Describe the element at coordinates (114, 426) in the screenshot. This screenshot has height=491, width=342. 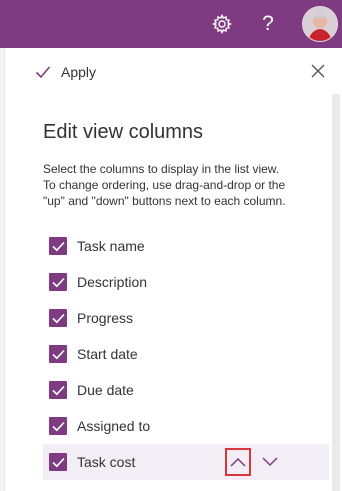
I see `column-label: Assigned to` at that location.